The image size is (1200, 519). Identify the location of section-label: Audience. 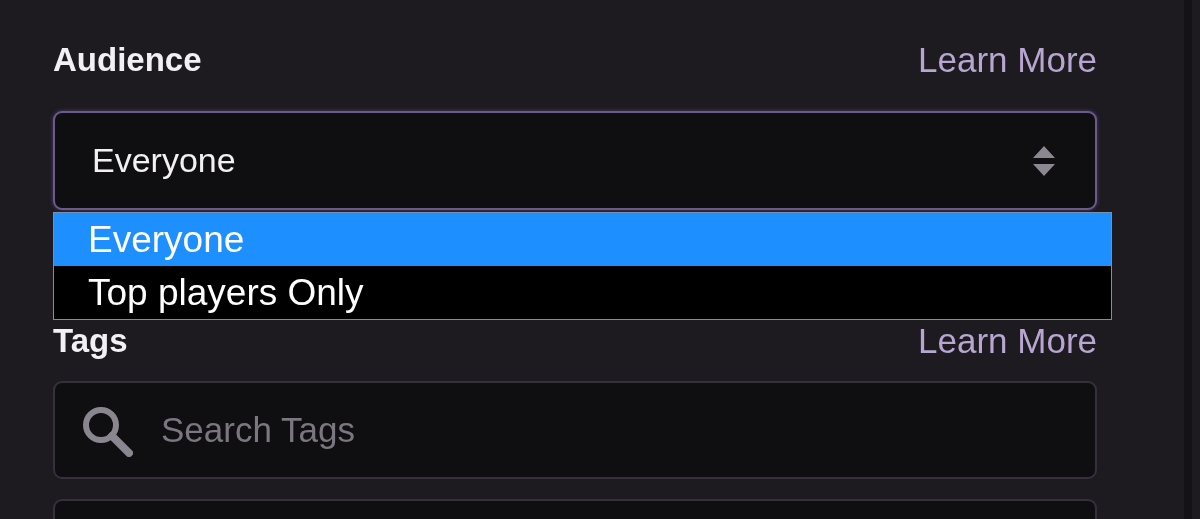
(127, 60).